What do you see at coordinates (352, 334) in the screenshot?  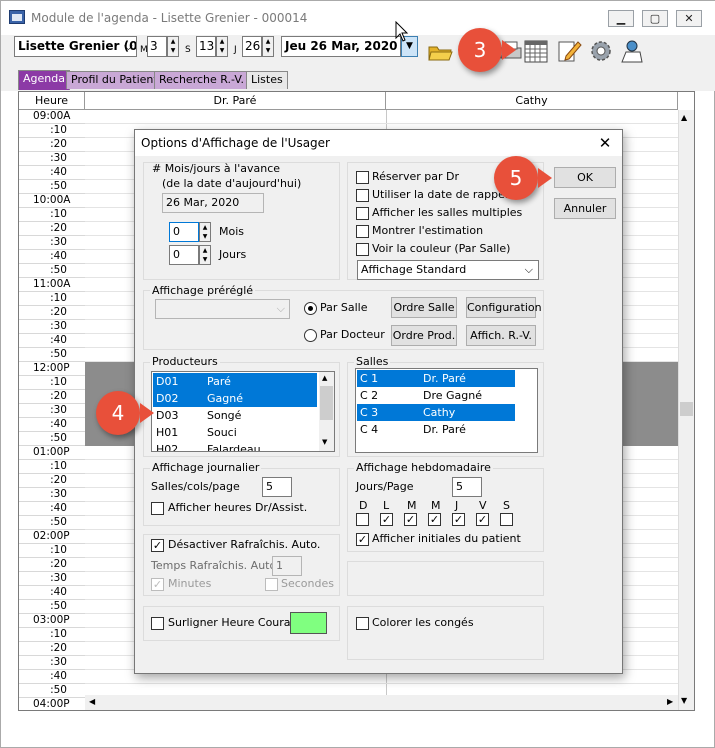 I see `par-docteur-label: Par Docteur` at bounding box center [352, 334].